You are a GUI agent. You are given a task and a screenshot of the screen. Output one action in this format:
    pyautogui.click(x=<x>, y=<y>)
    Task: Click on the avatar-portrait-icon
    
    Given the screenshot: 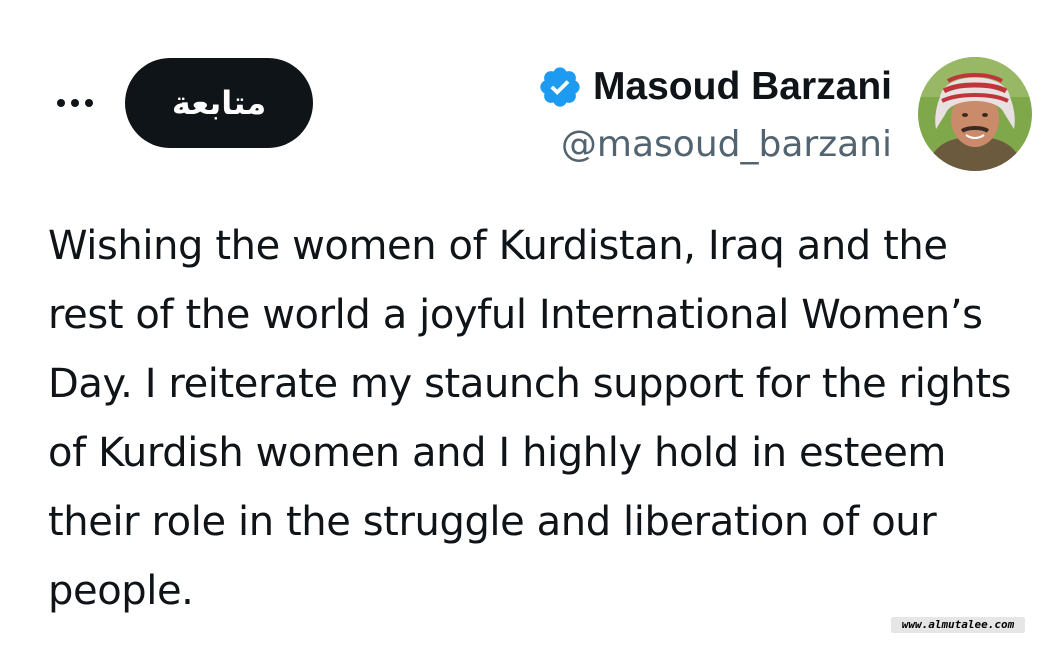 What is the action you would take?
    pyautogui.click(x=975, y=114)
    